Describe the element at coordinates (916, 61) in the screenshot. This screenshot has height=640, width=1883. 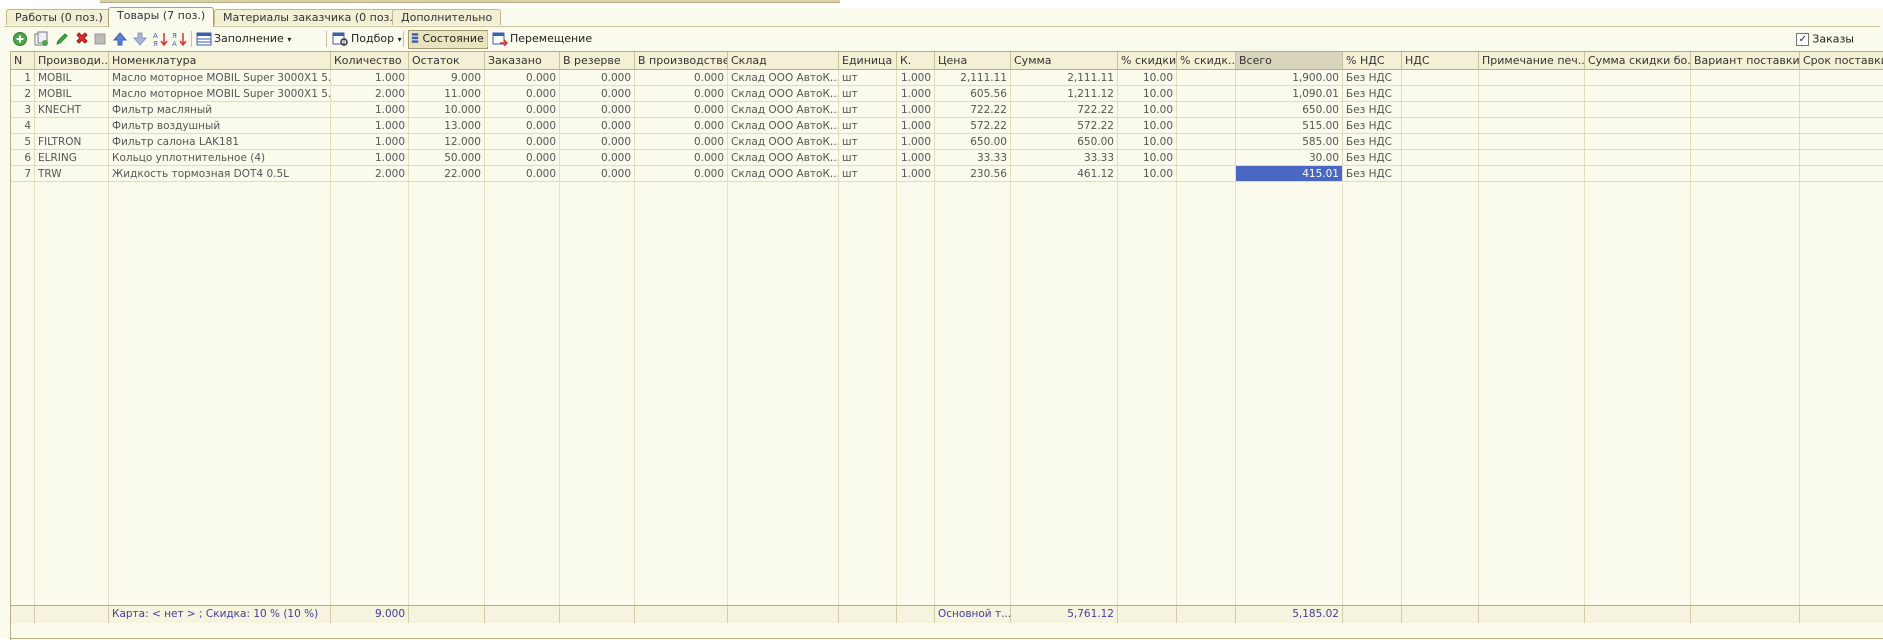
I see `column-header: К.` at that location.